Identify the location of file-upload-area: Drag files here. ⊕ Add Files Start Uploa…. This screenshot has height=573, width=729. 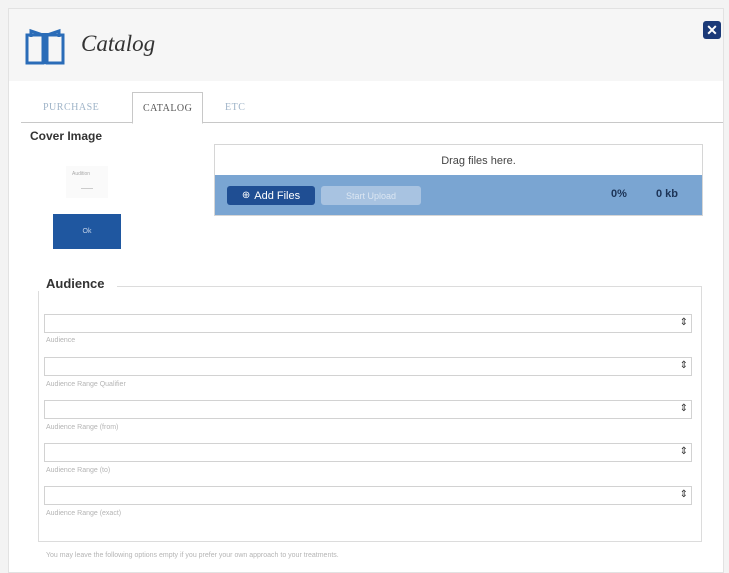
(458, 180).